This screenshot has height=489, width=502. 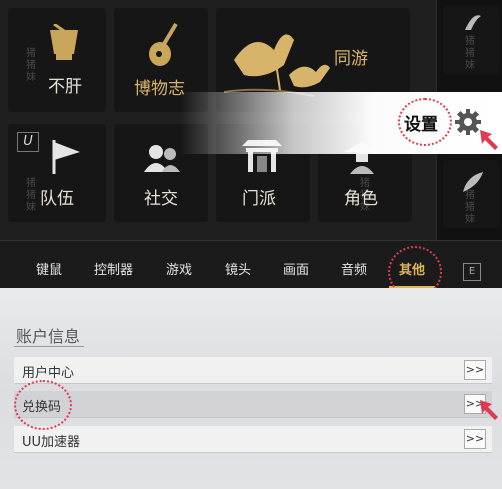 What do you see at coordinates (48, 336) in the screenshot?
I see `section-title-account: 账户信息` at bounding box center [48, 336].